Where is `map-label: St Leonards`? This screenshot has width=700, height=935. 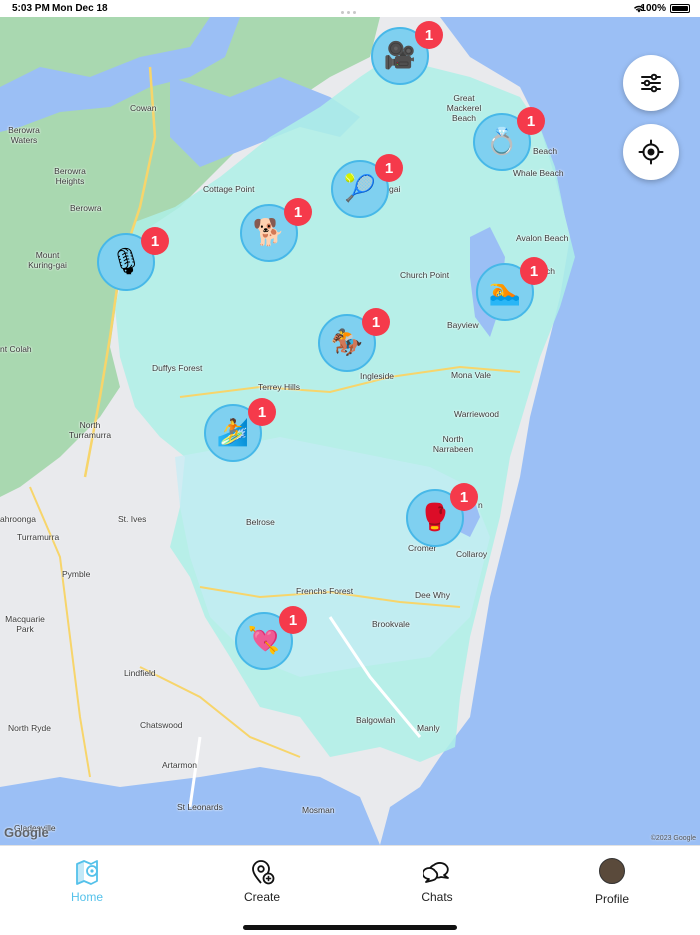 map-label: St Leonards is located at coordinates (200, 807).